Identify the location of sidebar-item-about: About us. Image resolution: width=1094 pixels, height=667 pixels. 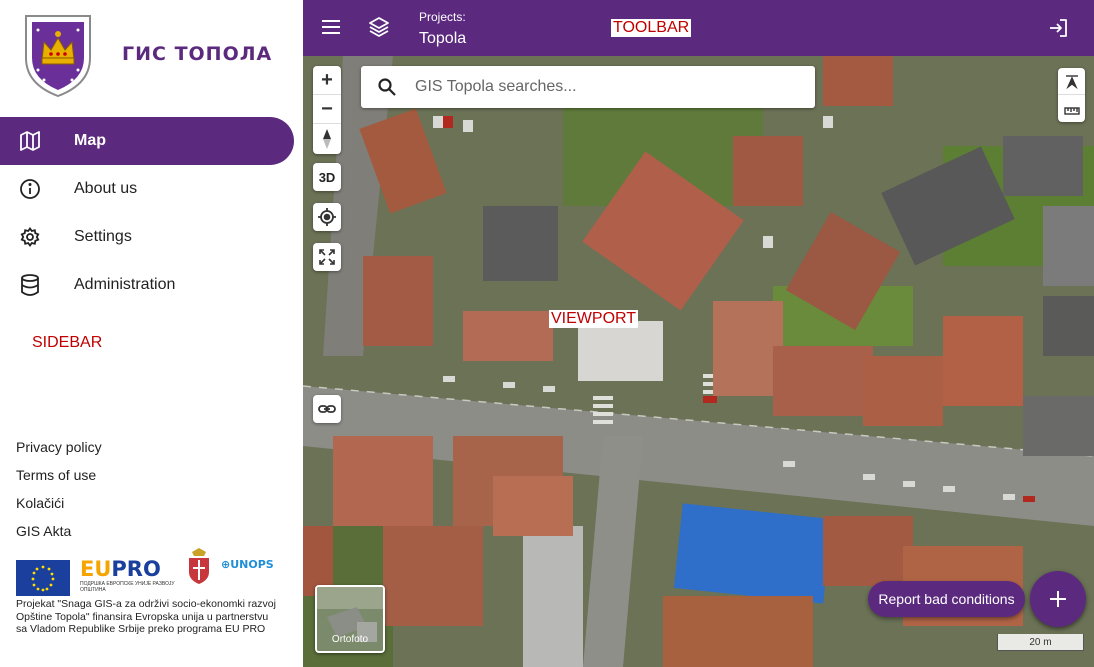
(147, 189).